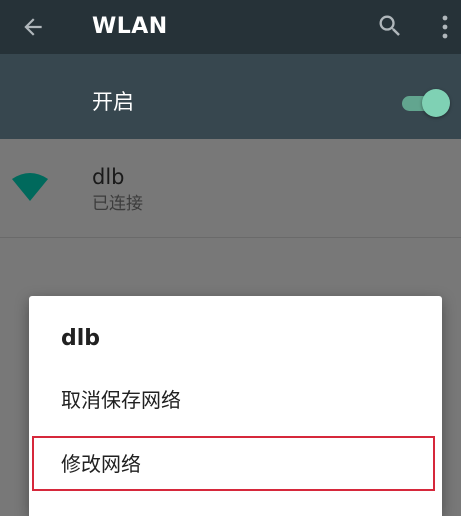 The height and width of the screenshot is (516, 461). What do you see at coordinates (130, 26) in the screenshot?
I see `page-title: WLAN` at bounding box center [130, 26].